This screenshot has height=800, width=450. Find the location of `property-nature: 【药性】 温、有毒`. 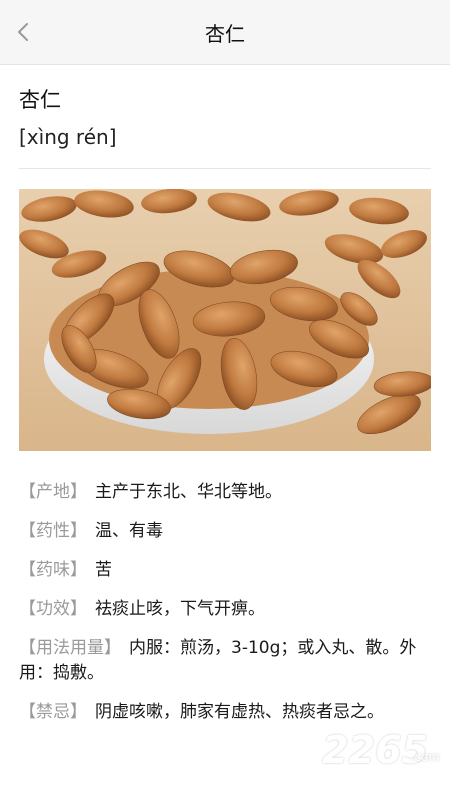

property-nature: 【药性】 温、有毒 is located at coordinates (225, 531).